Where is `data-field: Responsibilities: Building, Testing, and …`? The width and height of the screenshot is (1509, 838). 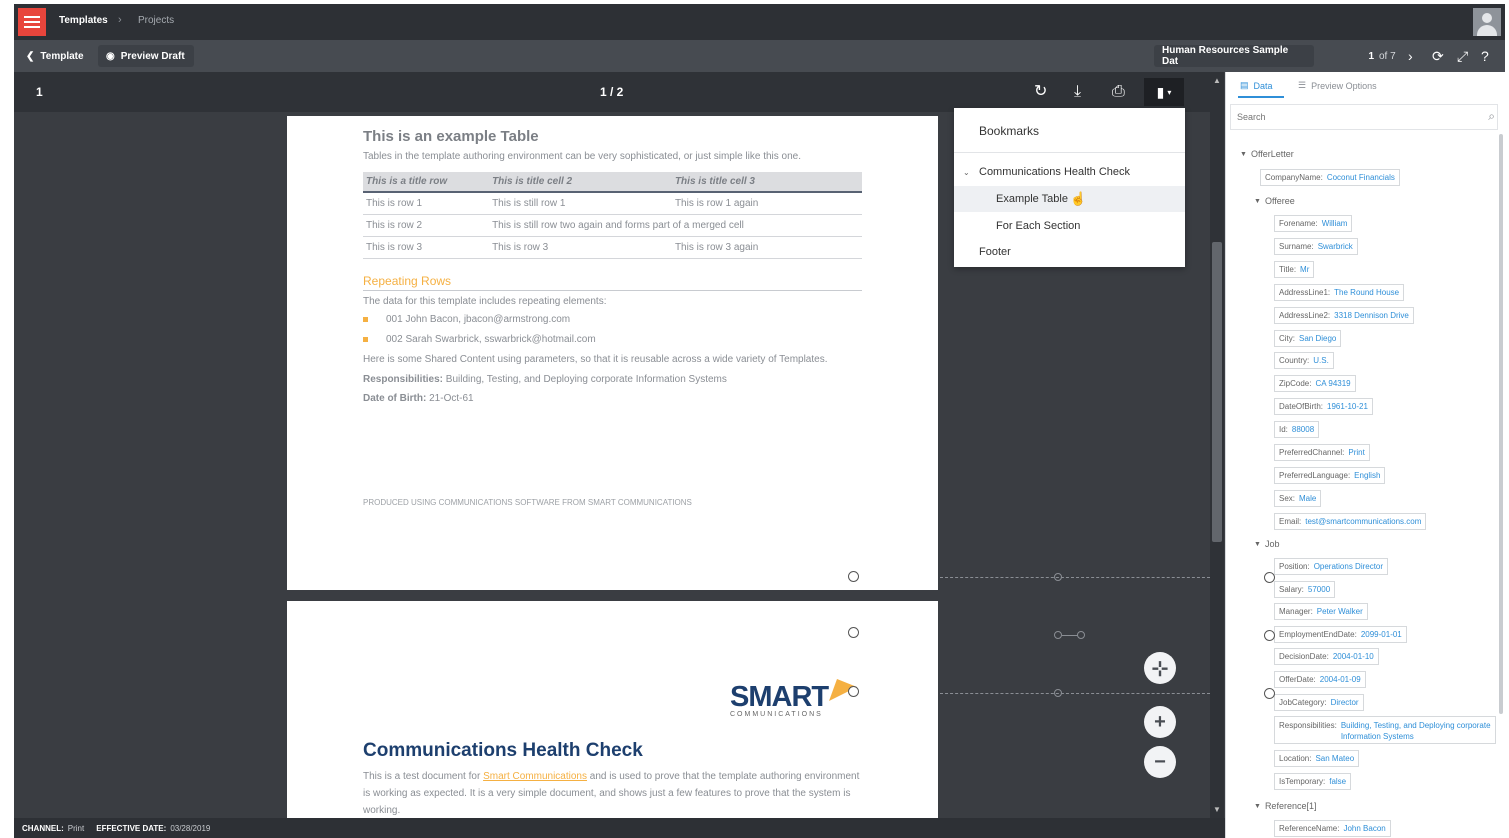 data-field: Responsibilities: Building, Testing, and … is located at coordinates (1385, 730).